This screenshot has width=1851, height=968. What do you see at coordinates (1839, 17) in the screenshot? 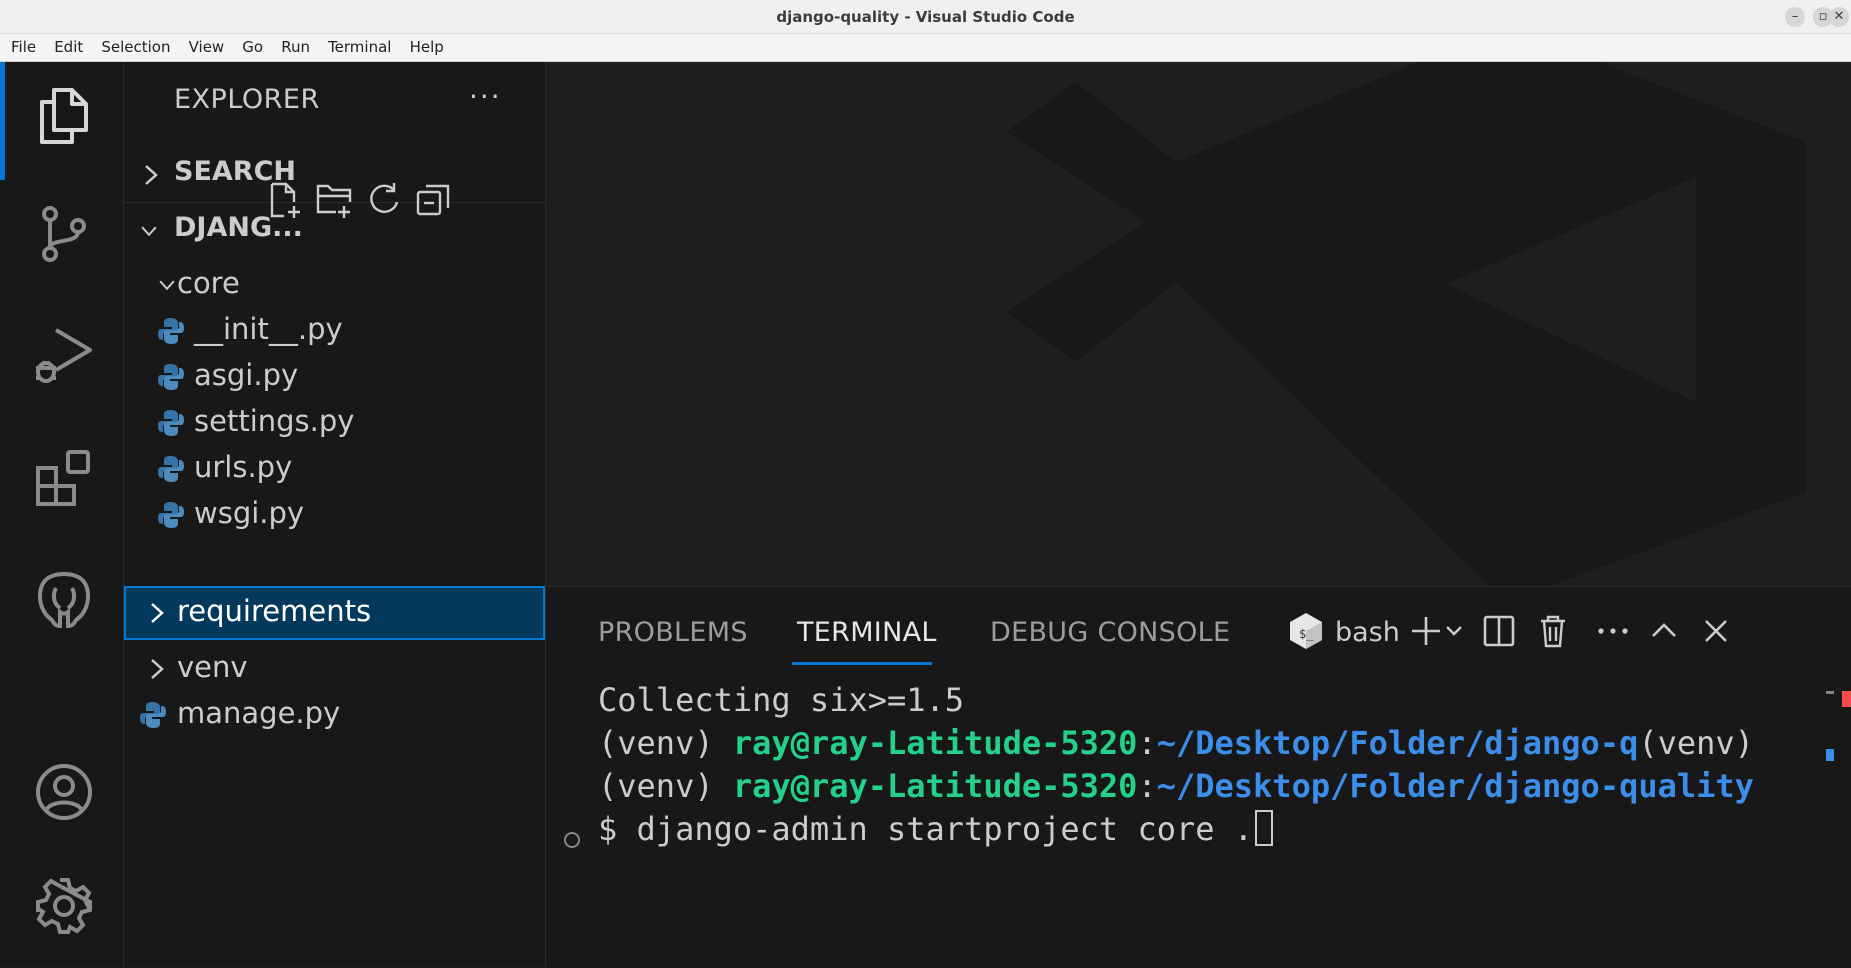
I see `close-window-button: ✕` at bounding box center [1839, 17].